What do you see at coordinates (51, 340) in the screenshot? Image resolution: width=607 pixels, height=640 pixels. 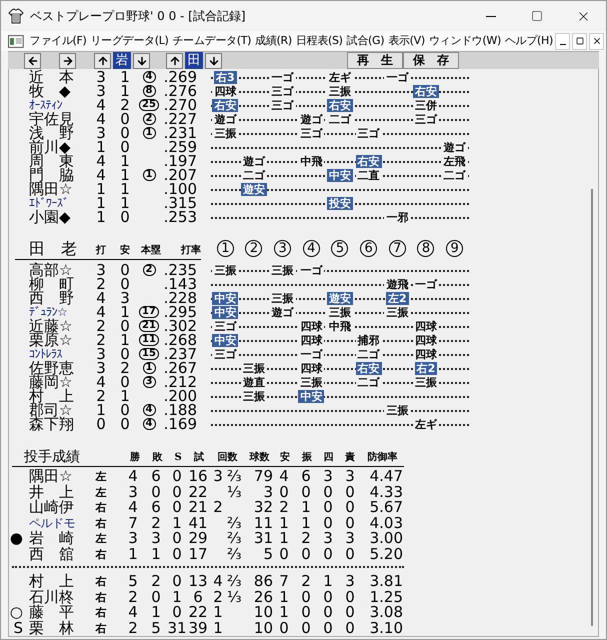 I see `player-name: 栗原☆` at bounding box center [51, 340].